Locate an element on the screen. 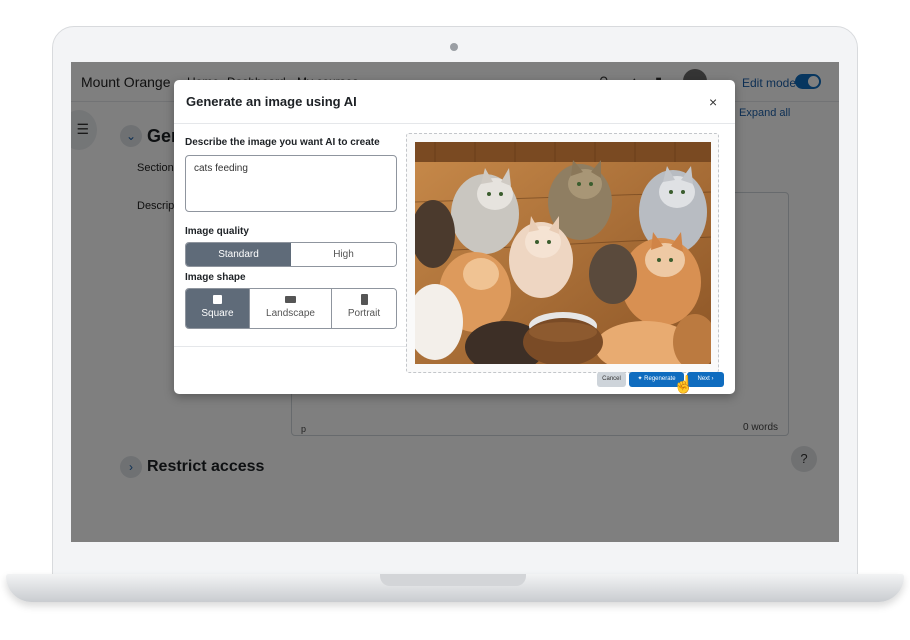 This screenshot has height=640, width=910. shape-square-option: Square is located at coordinates (218, 308).